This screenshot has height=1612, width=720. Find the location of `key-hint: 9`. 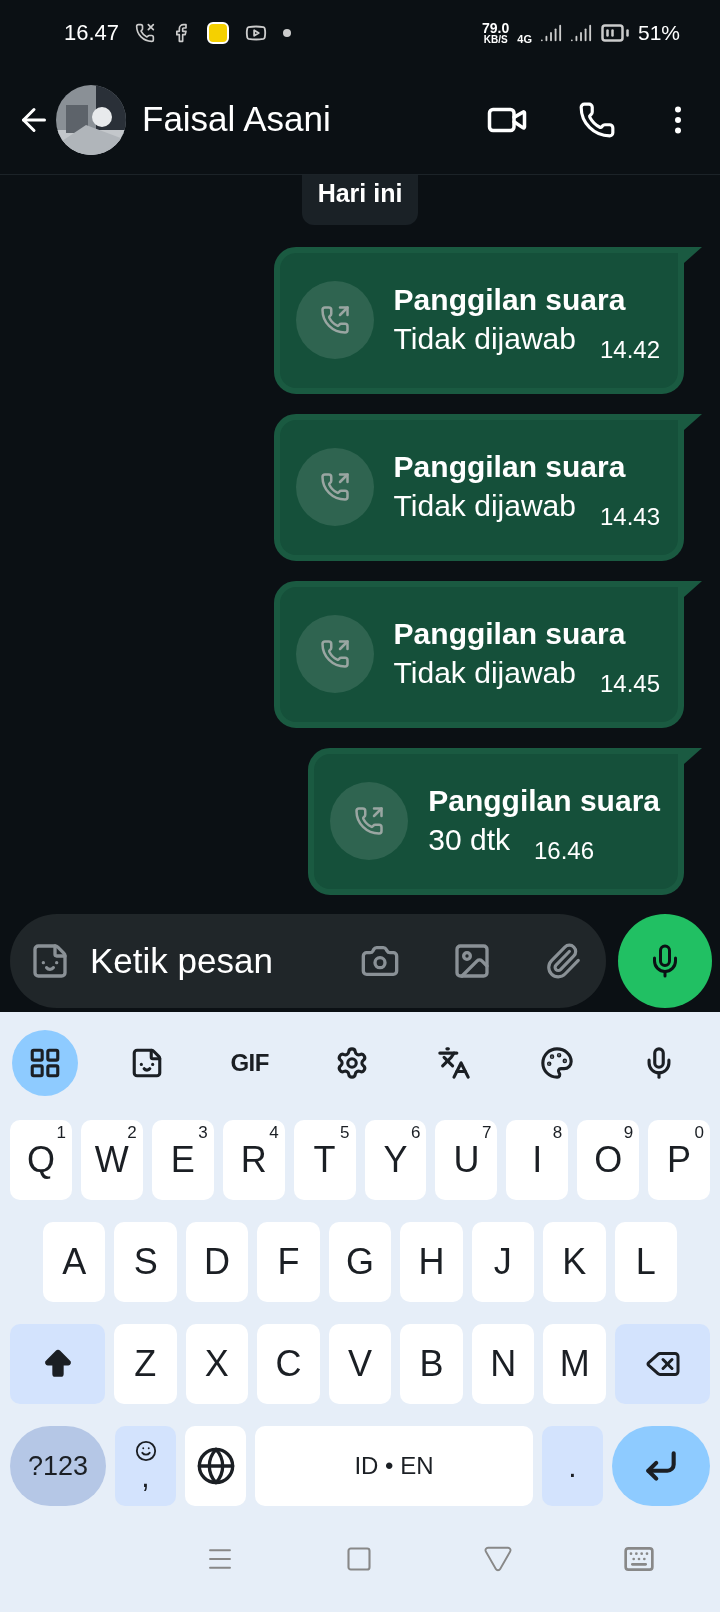

key-hint: 9 is located at coordinates (628, 1132).